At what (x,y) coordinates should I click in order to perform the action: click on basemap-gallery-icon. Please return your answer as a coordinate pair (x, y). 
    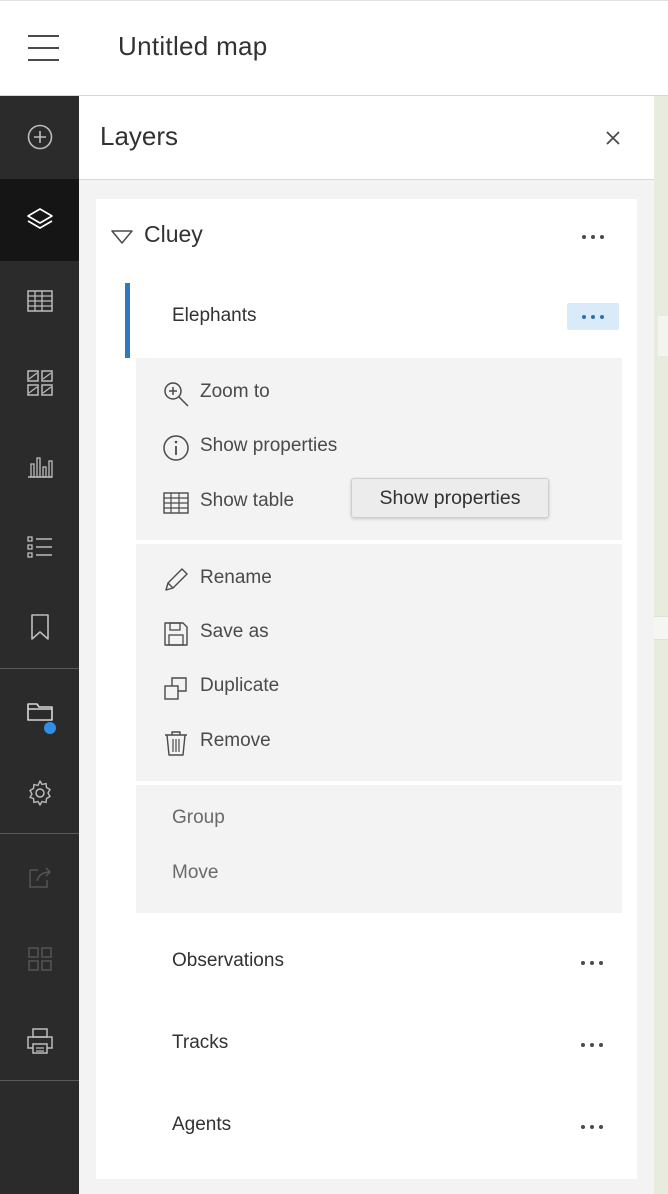
    Looking at the image, I should click on (39, 383).